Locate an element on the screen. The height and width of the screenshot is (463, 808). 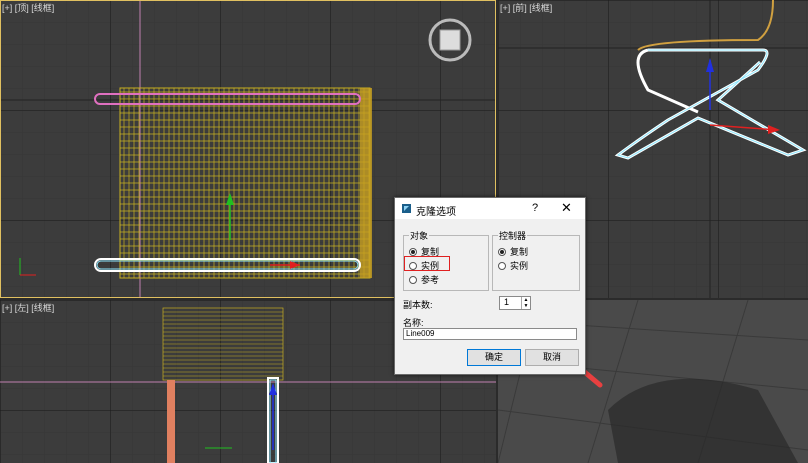
copies-label: 副本数: is located at coordinates (418, 305).